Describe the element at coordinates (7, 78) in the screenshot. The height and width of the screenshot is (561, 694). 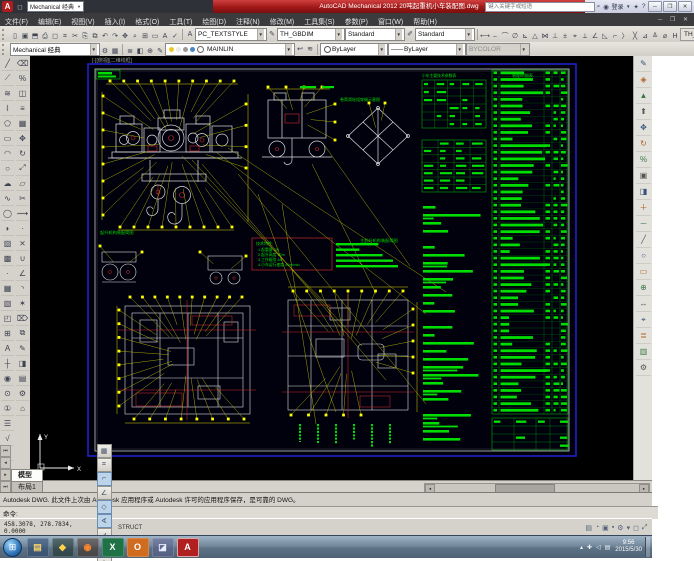
I see `construction-line-icon: ⟋` at that location.